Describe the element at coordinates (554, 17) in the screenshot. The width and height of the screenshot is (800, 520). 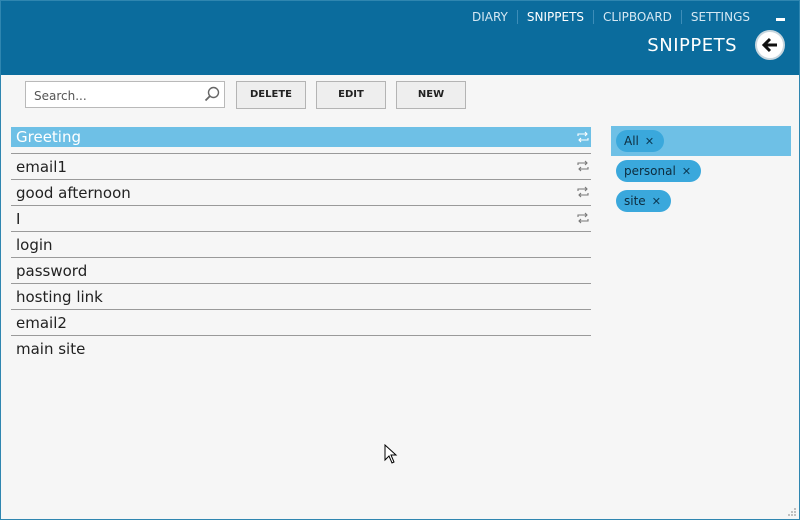
I see `nav-item-snippets: SNIPPETS` at that location.